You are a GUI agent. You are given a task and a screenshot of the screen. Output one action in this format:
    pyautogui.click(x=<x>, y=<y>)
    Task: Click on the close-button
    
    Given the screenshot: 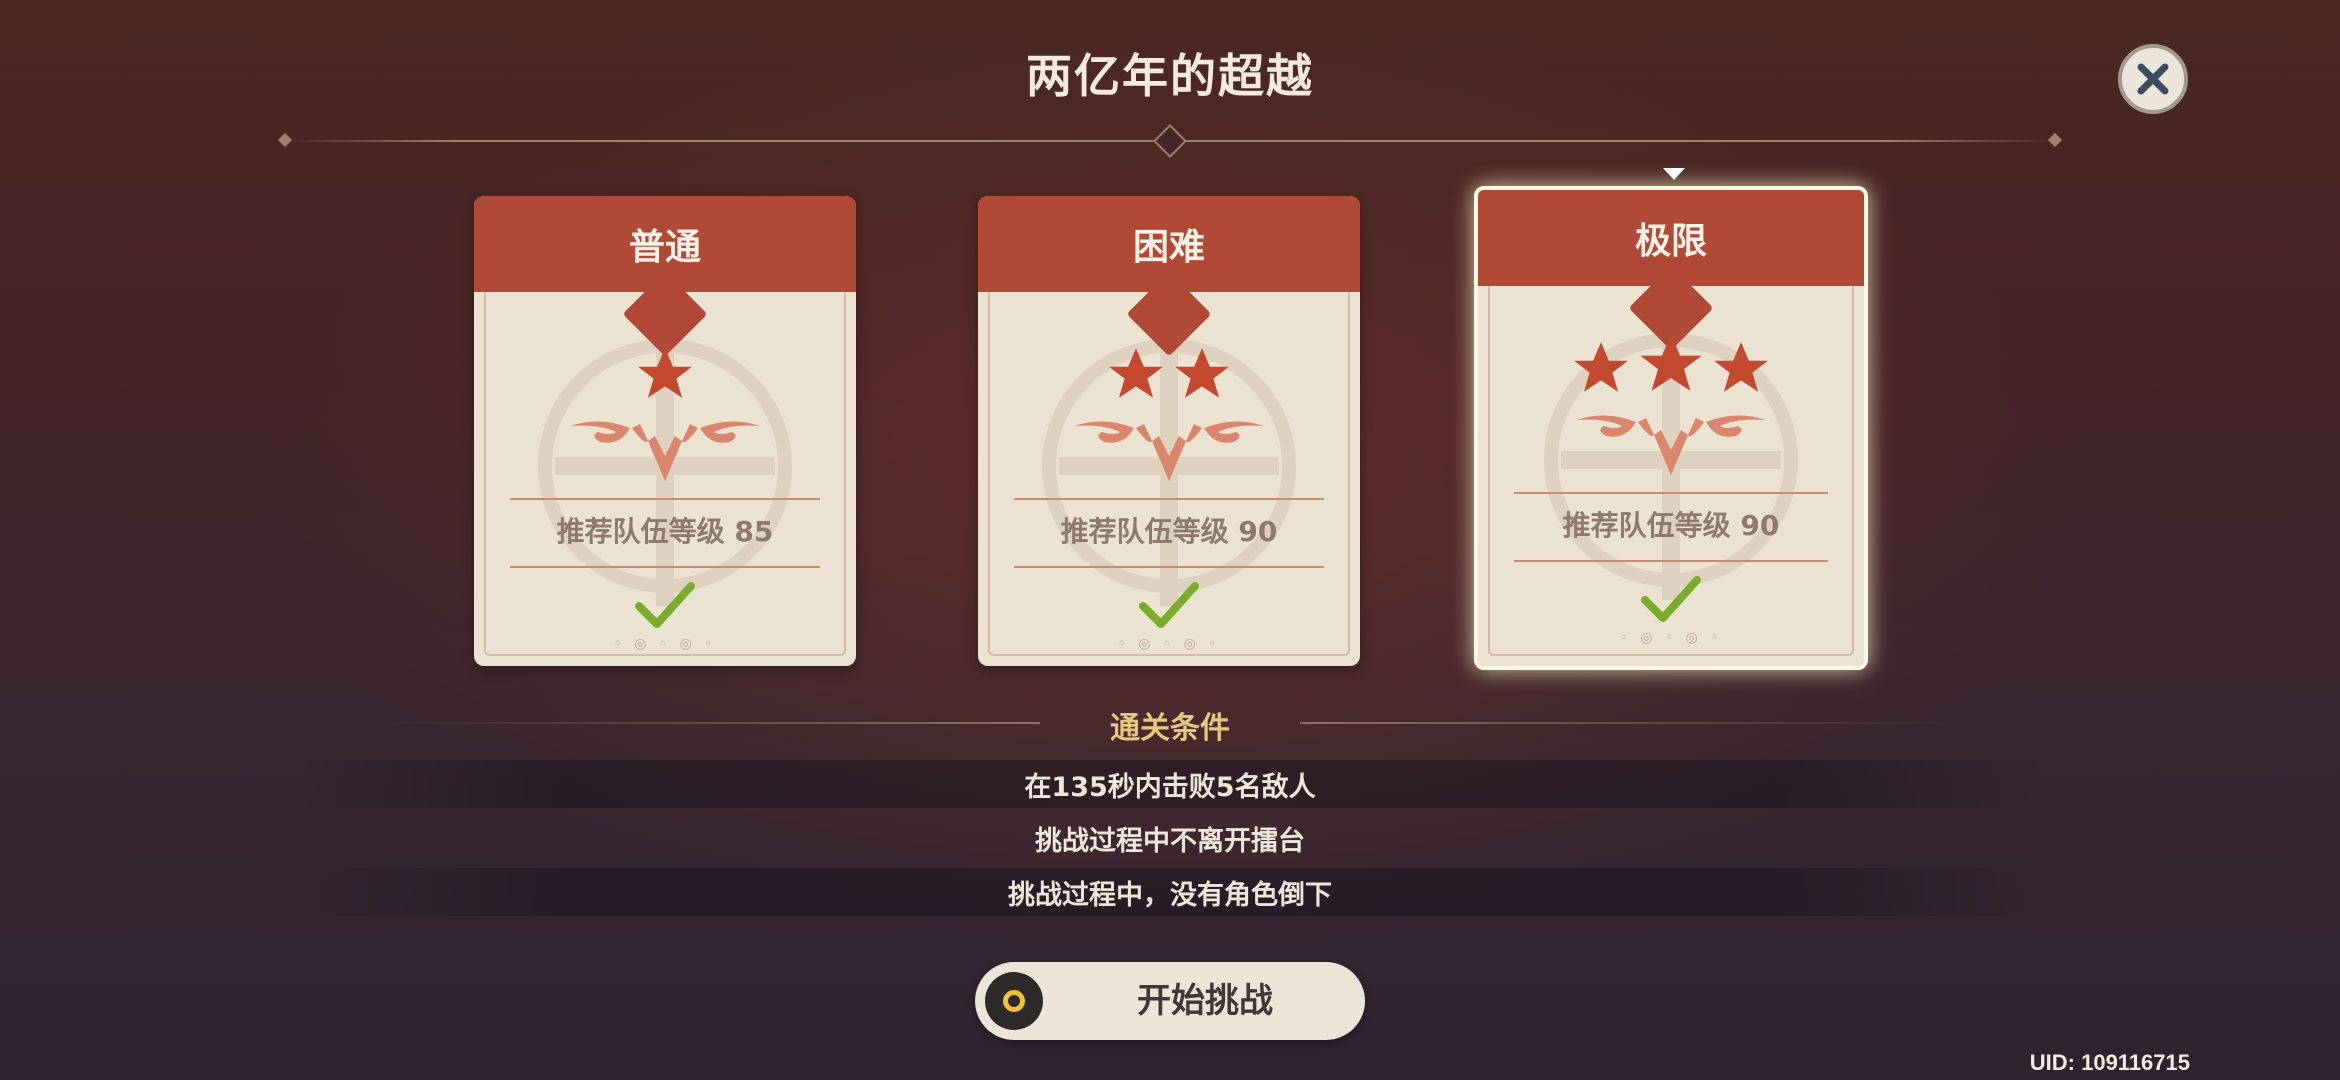 What is the action you would take?
    pyautogui.click(x=2153, y=79)
    